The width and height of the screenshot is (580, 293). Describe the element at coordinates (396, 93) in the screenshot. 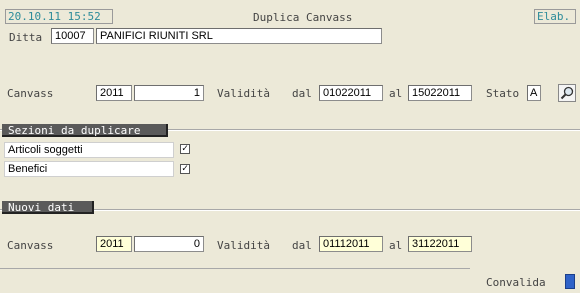

I see `al-label: al` at that location.